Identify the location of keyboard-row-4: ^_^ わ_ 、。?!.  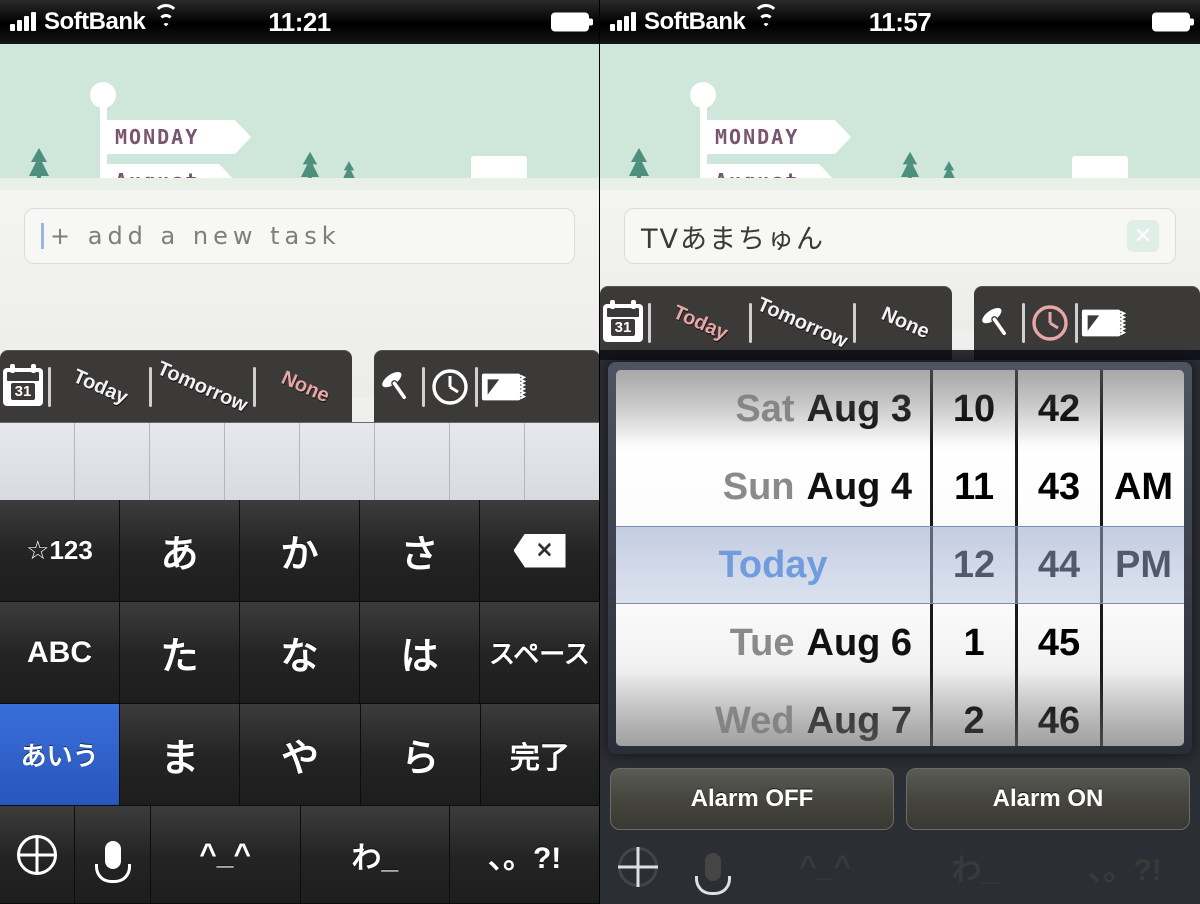
(299, 855).